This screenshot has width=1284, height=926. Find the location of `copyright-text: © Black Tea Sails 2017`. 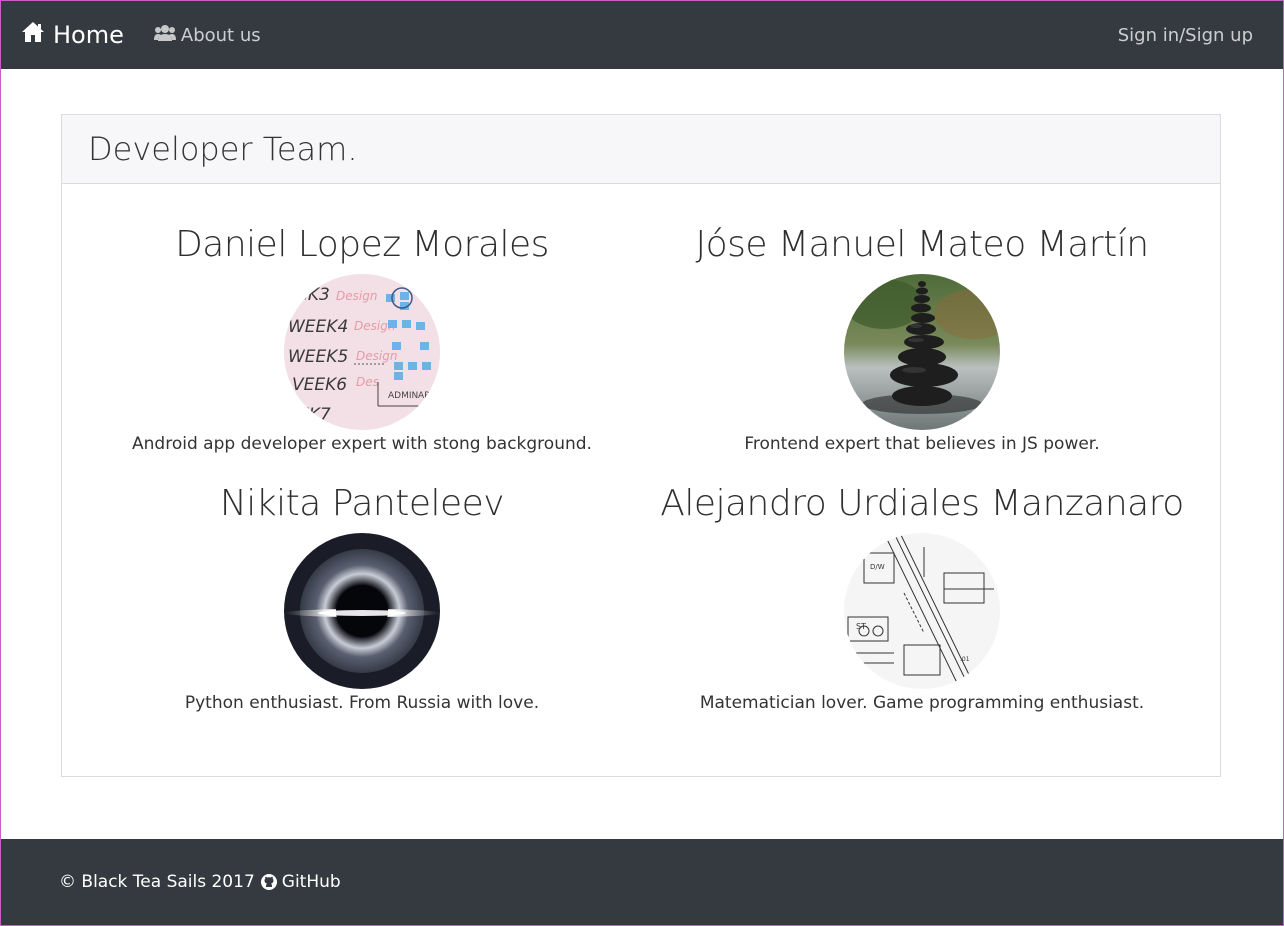

copyright-text: © Black Tea Sails 2017 is located at coordinates (157, 882).